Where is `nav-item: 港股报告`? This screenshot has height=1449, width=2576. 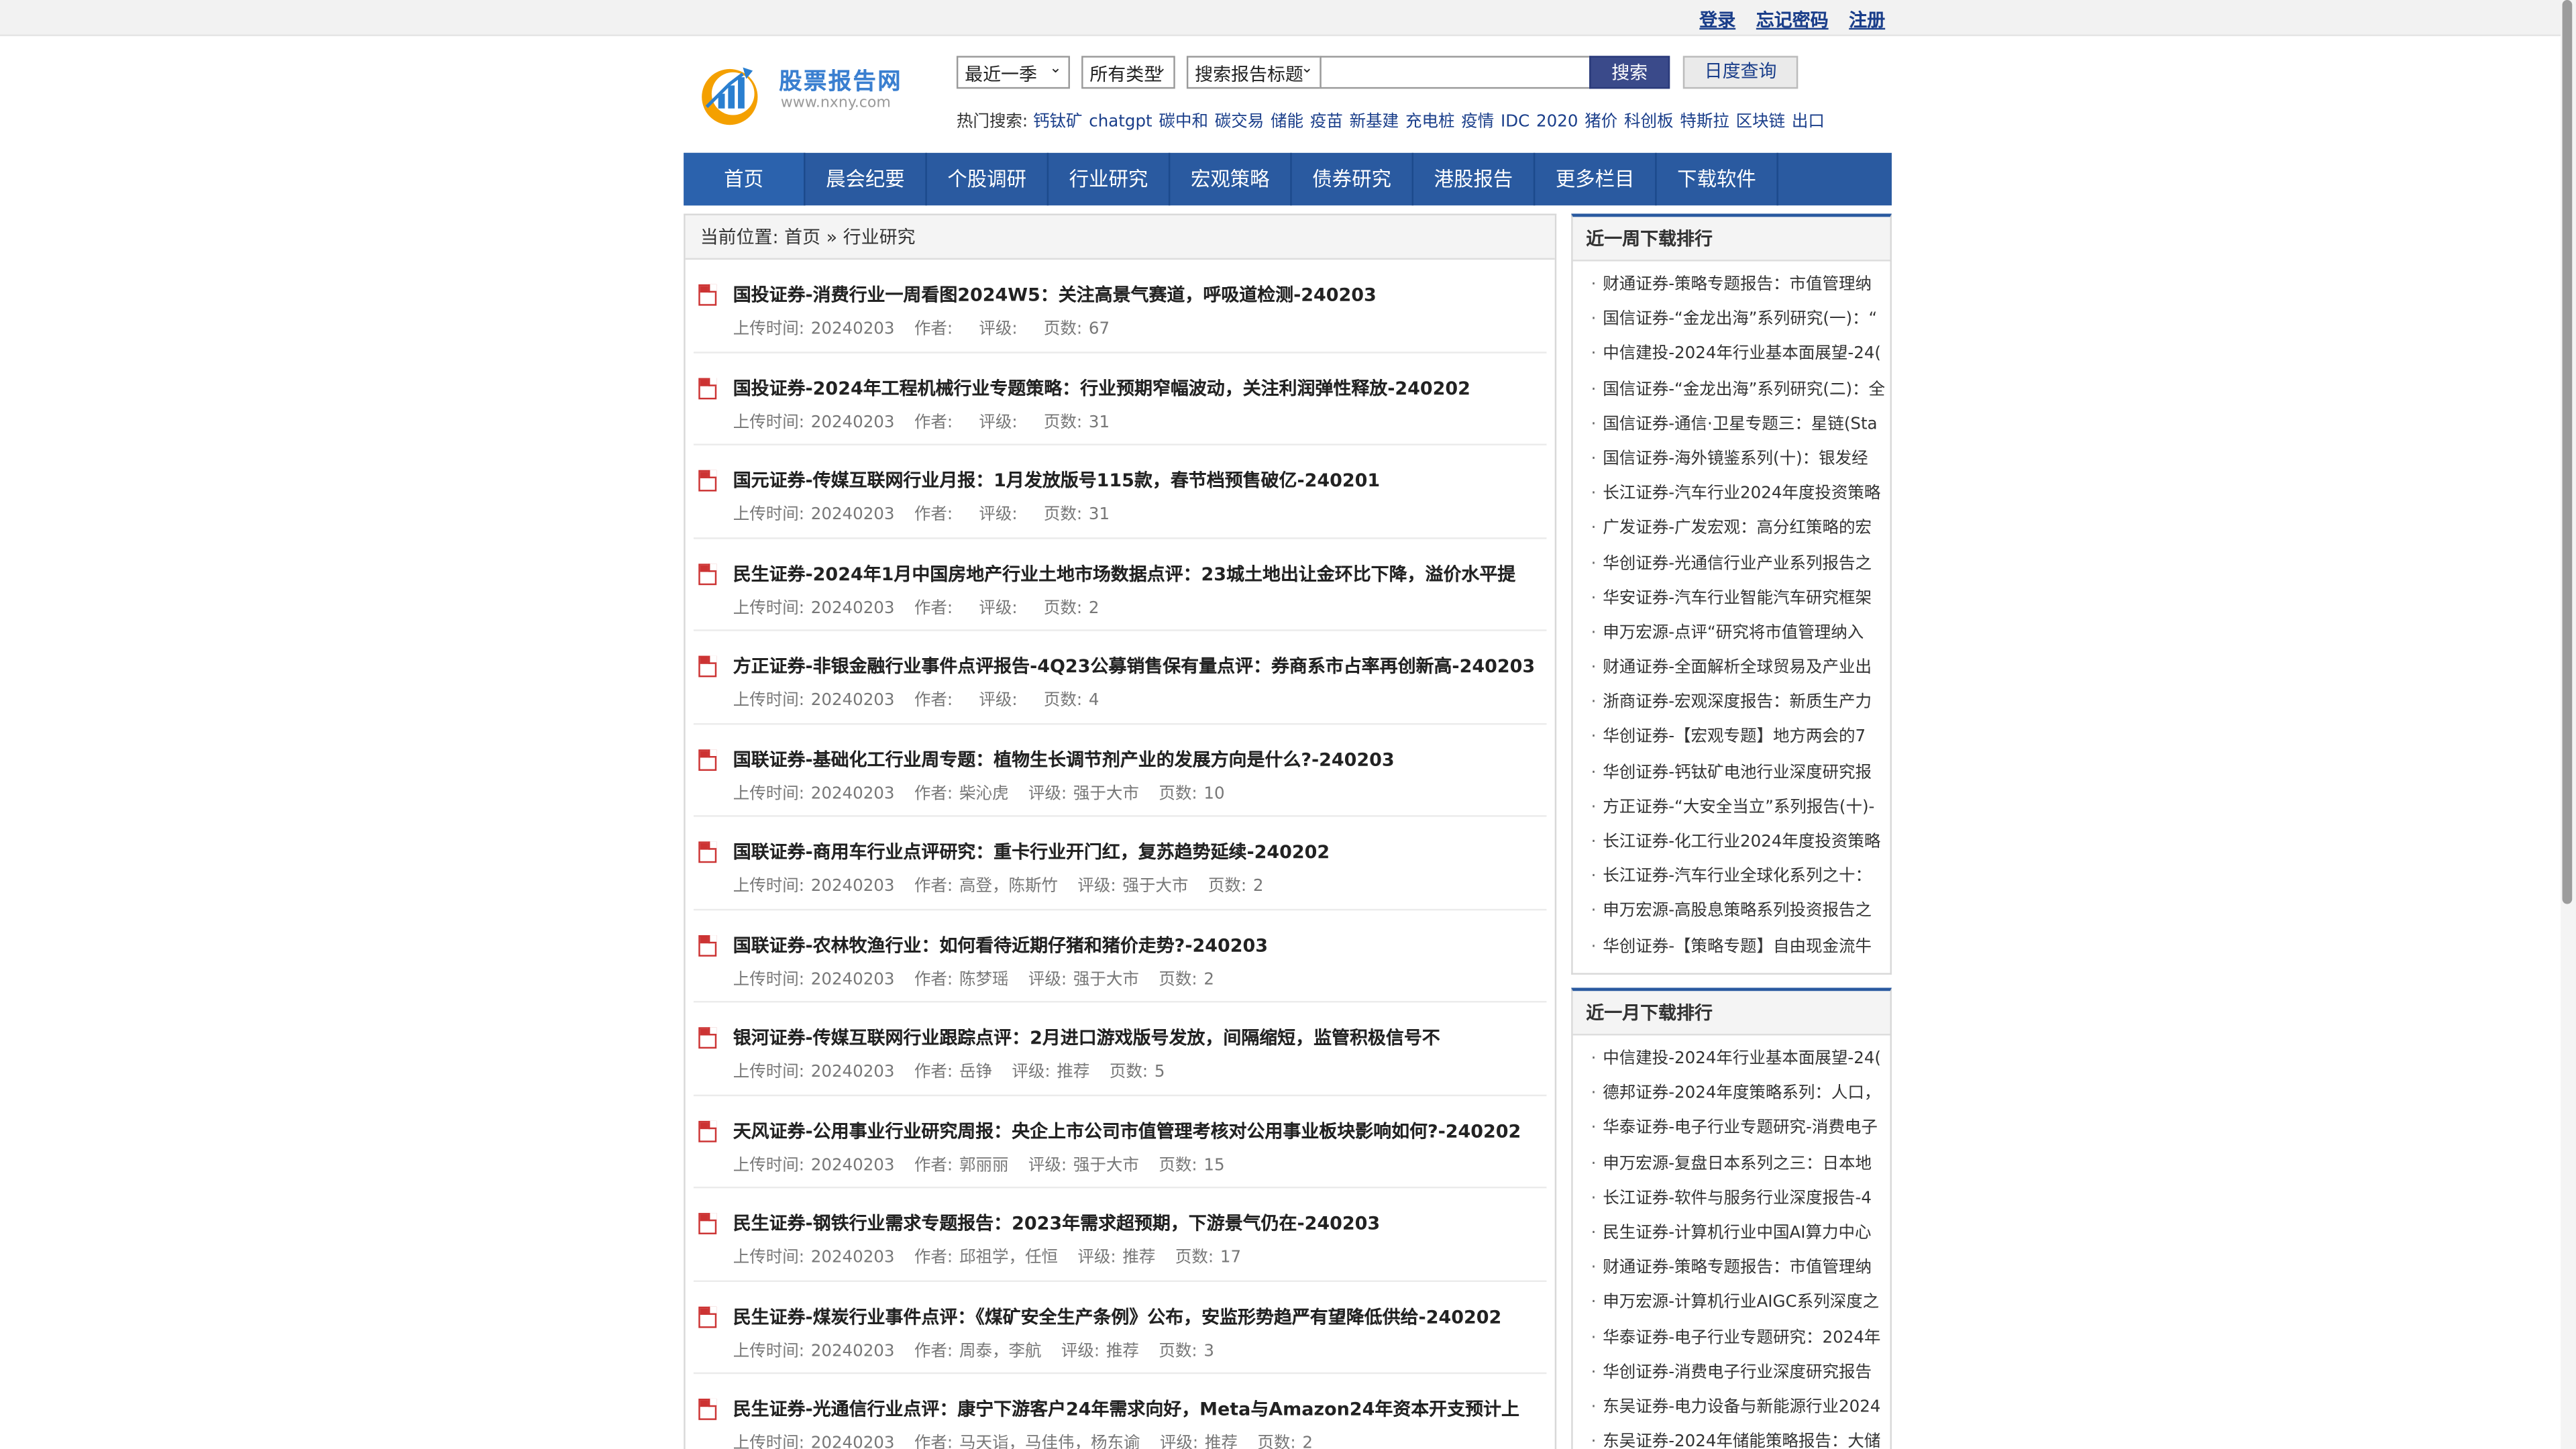 nav-item: 港股报告 is located at coordinates (1474, 179).